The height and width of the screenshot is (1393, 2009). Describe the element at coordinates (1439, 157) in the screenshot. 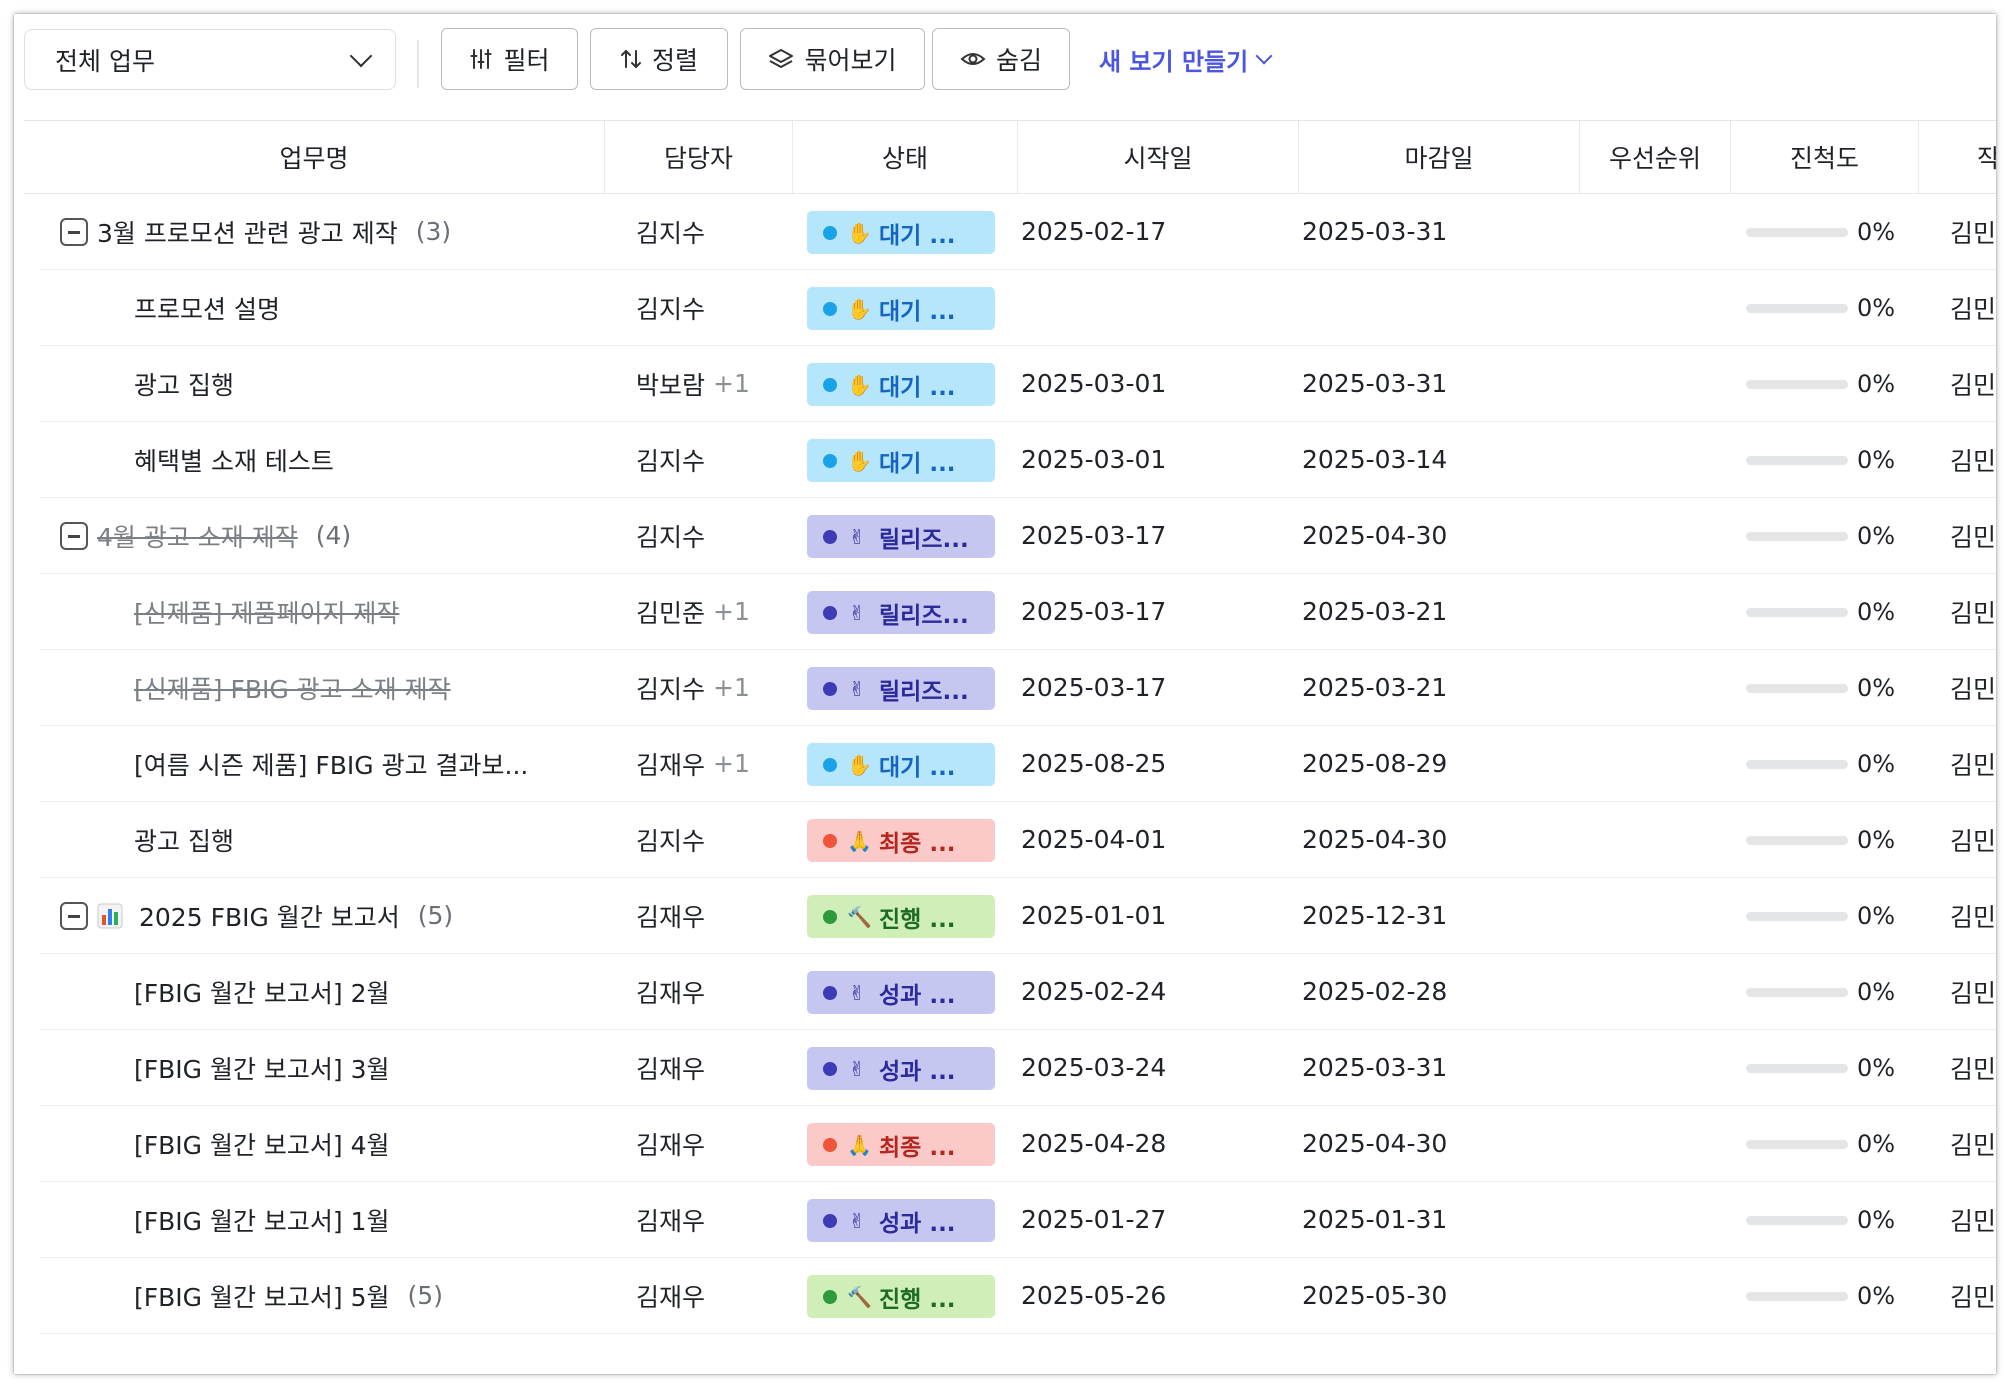

I see `column-header-due-date: 마감일` at that location.